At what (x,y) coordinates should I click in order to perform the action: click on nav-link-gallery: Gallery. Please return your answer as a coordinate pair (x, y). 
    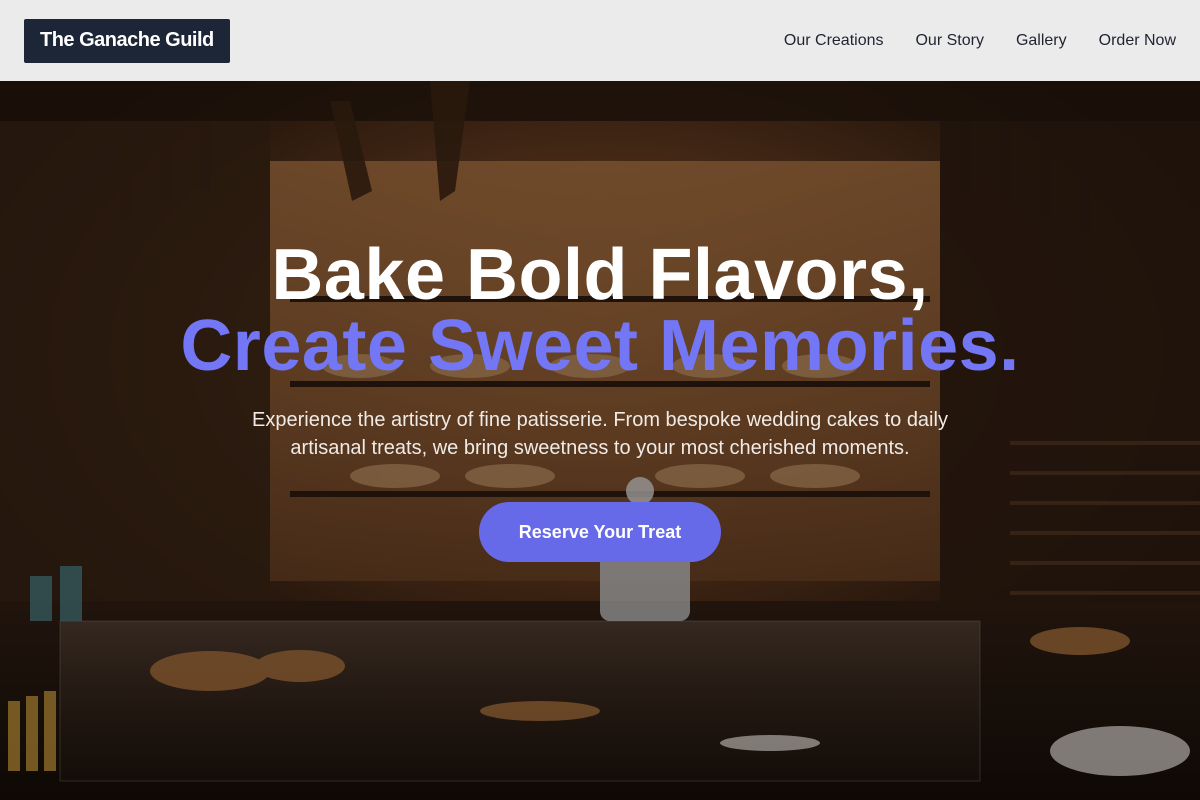
    Looking at the image, I should click on (1041, 41).